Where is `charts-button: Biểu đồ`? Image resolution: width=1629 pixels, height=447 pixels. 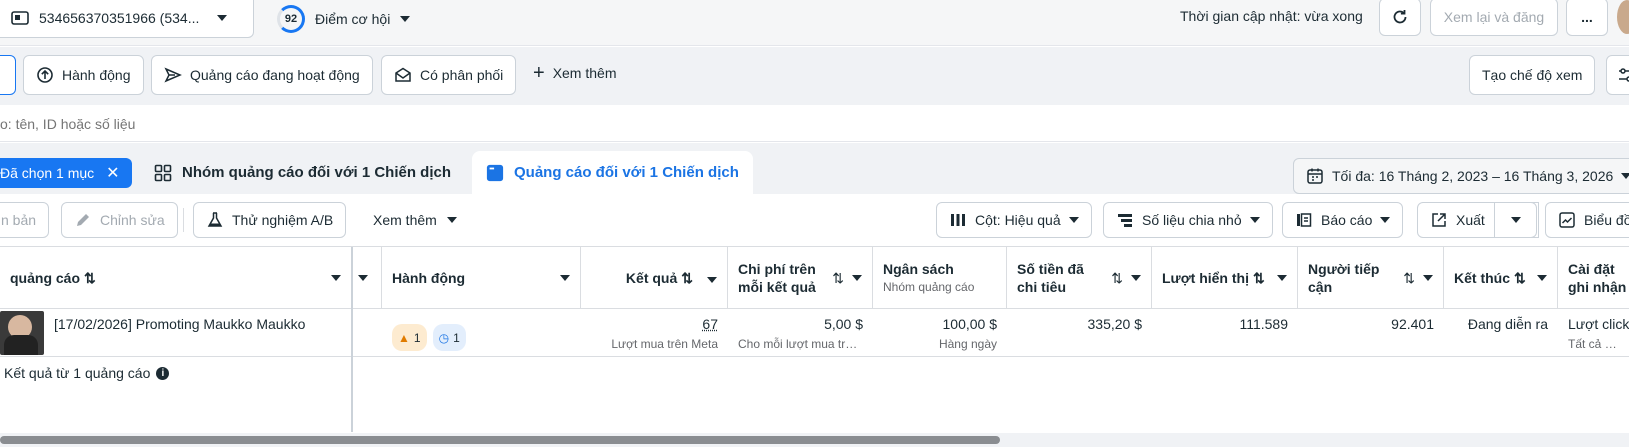 charts-button: Biểu đồ is located at coordinates (1587, 220).